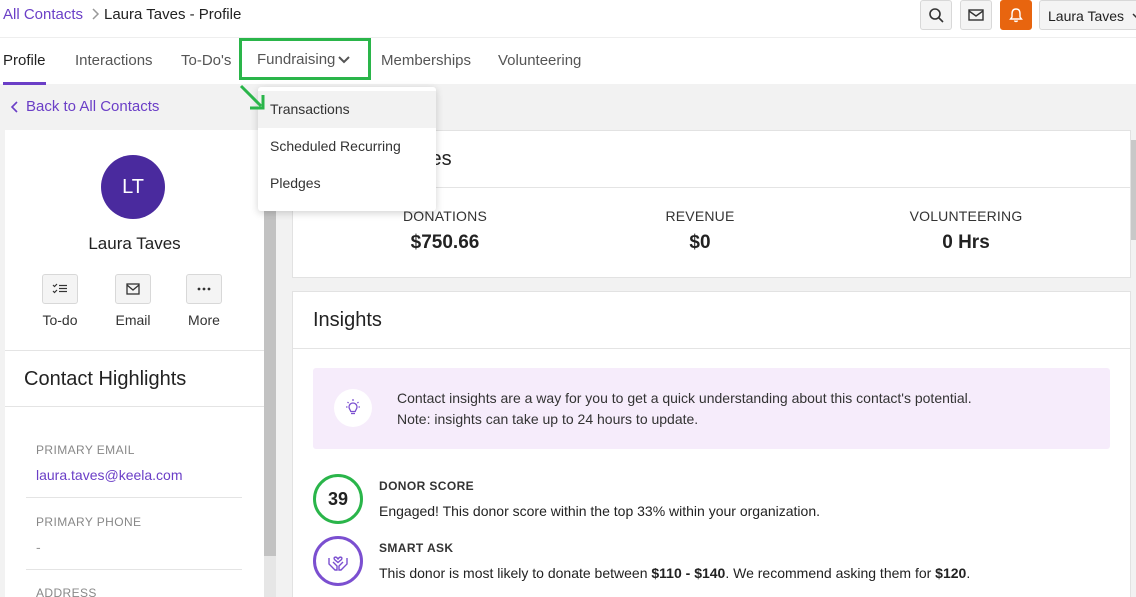 The image size is (1136, 597). What do you see at coordinates (347, 320) in the screenshot?
I see `insights-title: Insights` at bounding box center [347, 320].